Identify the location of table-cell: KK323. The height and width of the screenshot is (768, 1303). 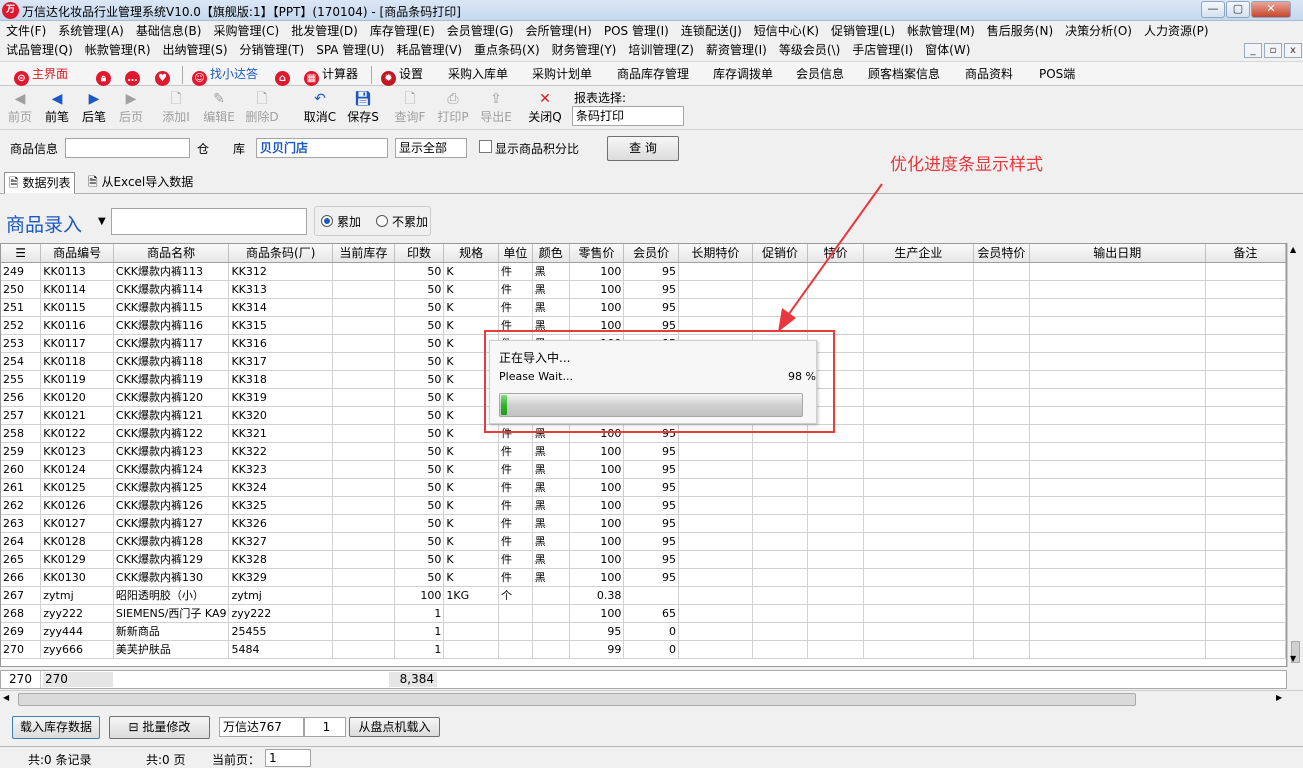
(280, 469).